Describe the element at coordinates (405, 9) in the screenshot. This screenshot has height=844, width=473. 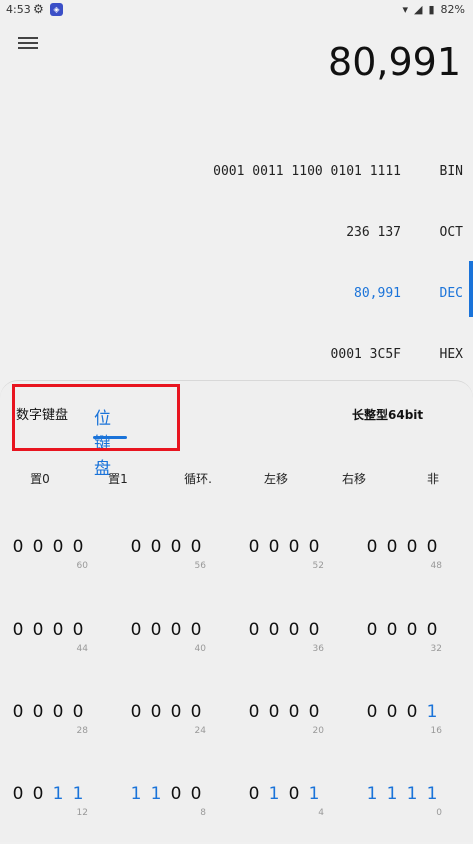
I see `wifi-icon: ▾` at that location.